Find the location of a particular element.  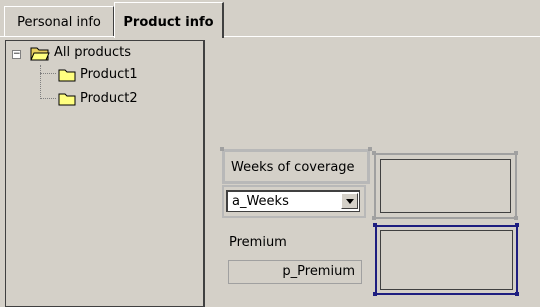

tab-strip: Personal info Product info is located at coordinates (270, 19).